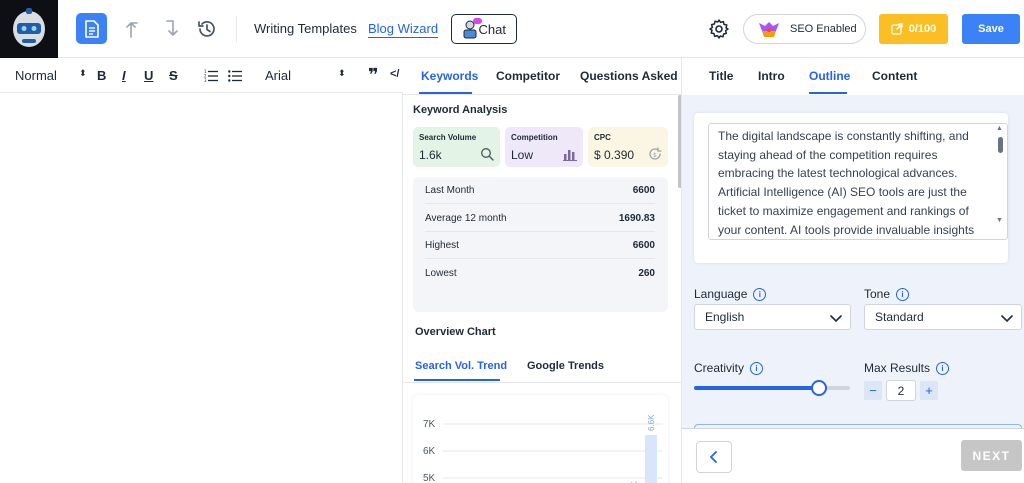 Image resolution: width=1024 pixels, height=483 pixels. Describe the element at coordinates (570, 155) in the screenshot. I see `bar-chart-icon` at that location.